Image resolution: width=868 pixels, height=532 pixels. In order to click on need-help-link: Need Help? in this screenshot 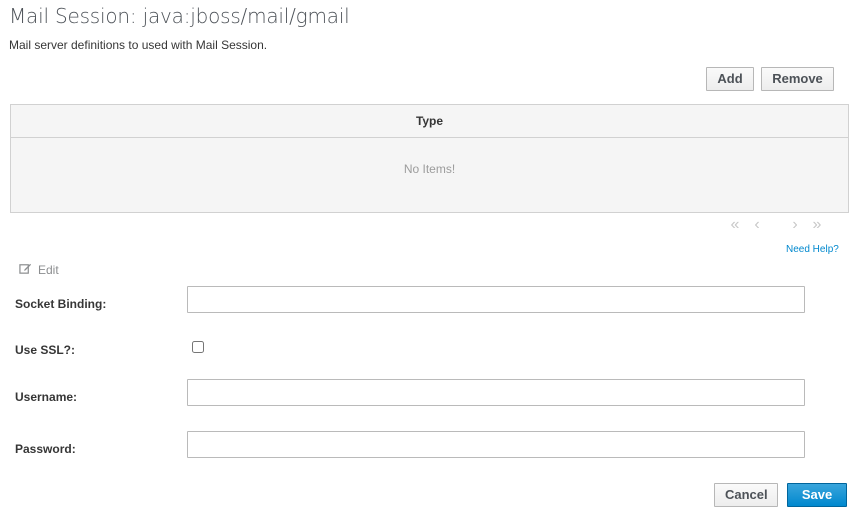, I will do `click(812, 249)`.